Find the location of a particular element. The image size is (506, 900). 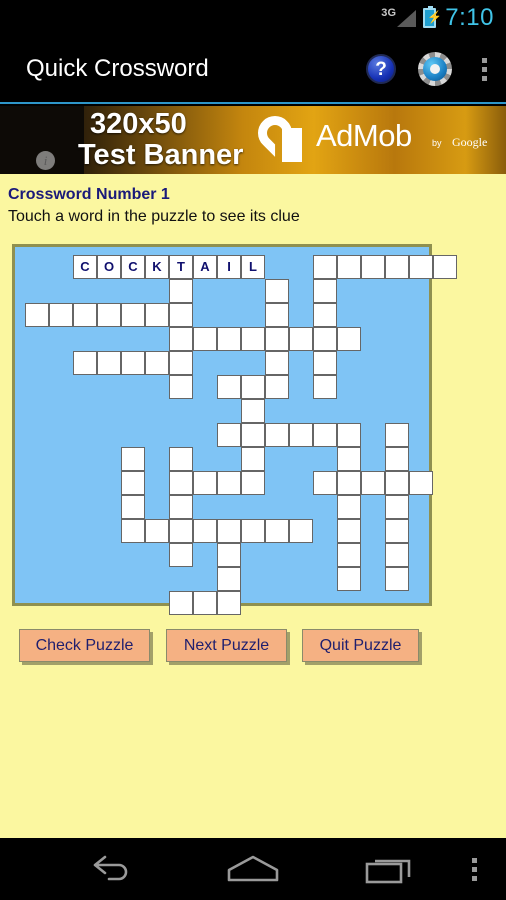

crossword-cell-r3-c7 is located at coordinates (205, 339).